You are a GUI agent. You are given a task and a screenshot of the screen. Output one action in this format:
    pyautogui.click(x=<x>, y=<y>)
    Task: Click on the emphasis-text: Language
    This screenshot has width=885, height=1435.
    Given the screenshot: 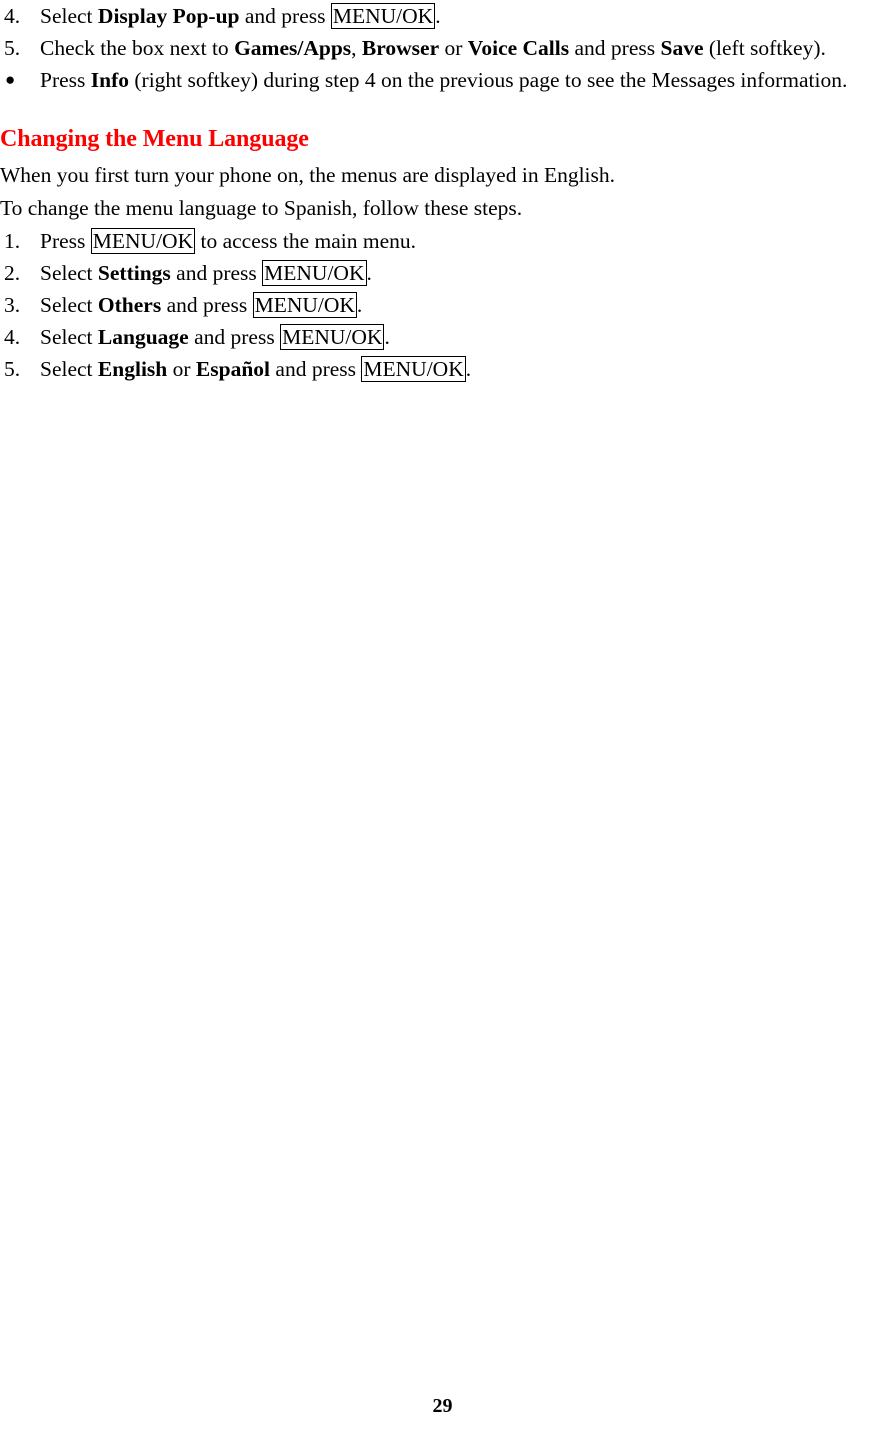 What is the action you would take?
    pyautogui.click(x=143, y=337)
    